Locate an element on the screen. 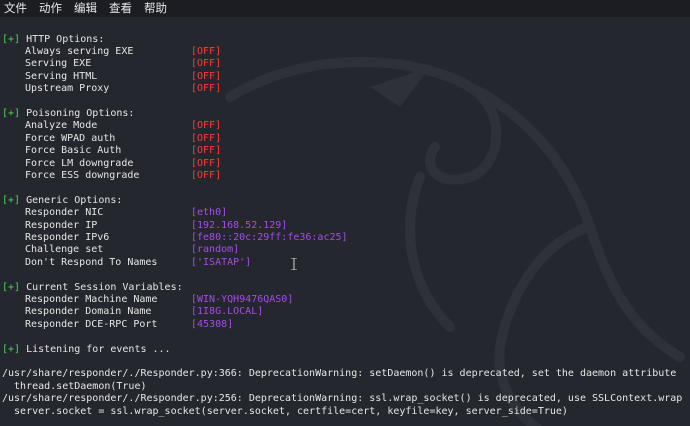 This screenshot has width=690, height=426. section-title: Generic Options: is located at coordinates (71, 200).